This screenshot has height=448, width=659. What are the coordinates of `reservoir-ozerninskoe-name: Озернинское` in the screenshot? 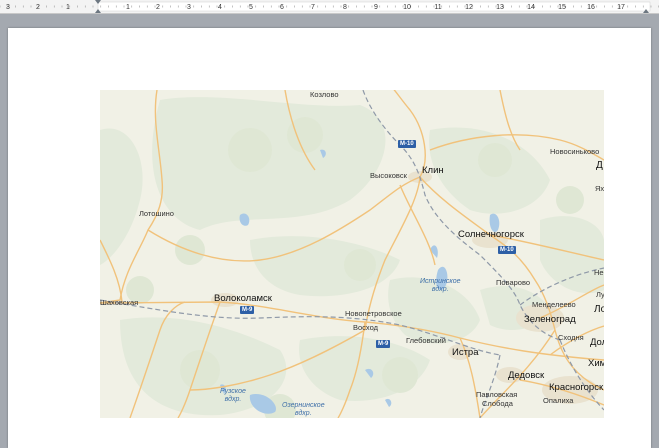 It's located at (303, 405).